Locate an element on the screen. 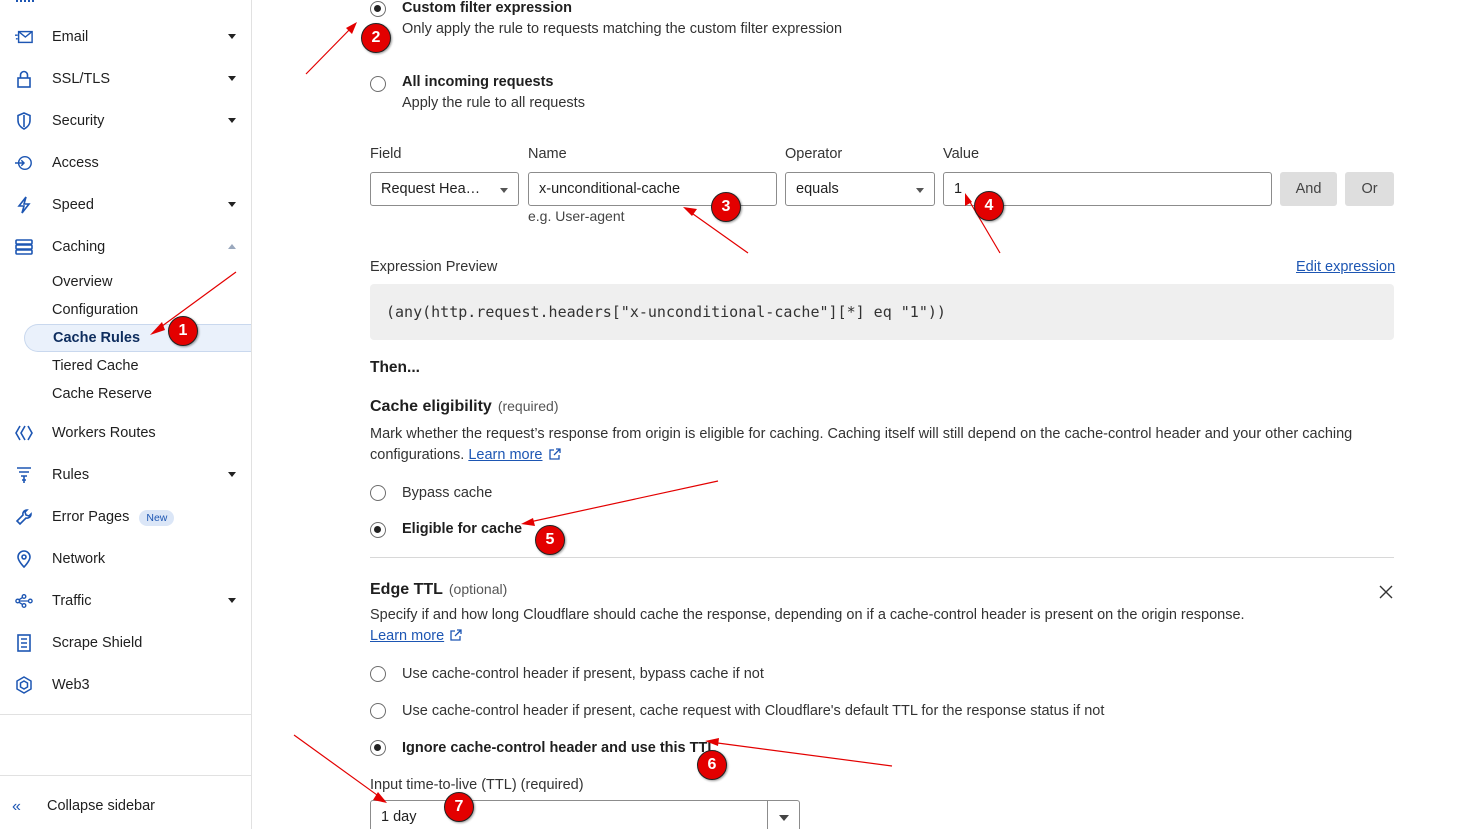  sidebar-subitem-cache-reserve: Cache Reserve is located at coordinates (137, 394).